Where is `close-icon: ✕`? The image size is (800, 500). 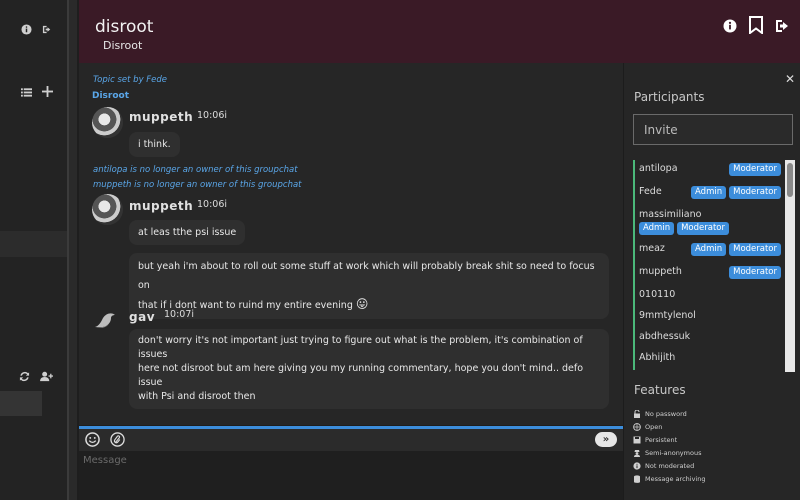
close-icon: ✕ is located at coordinates (790, 79).